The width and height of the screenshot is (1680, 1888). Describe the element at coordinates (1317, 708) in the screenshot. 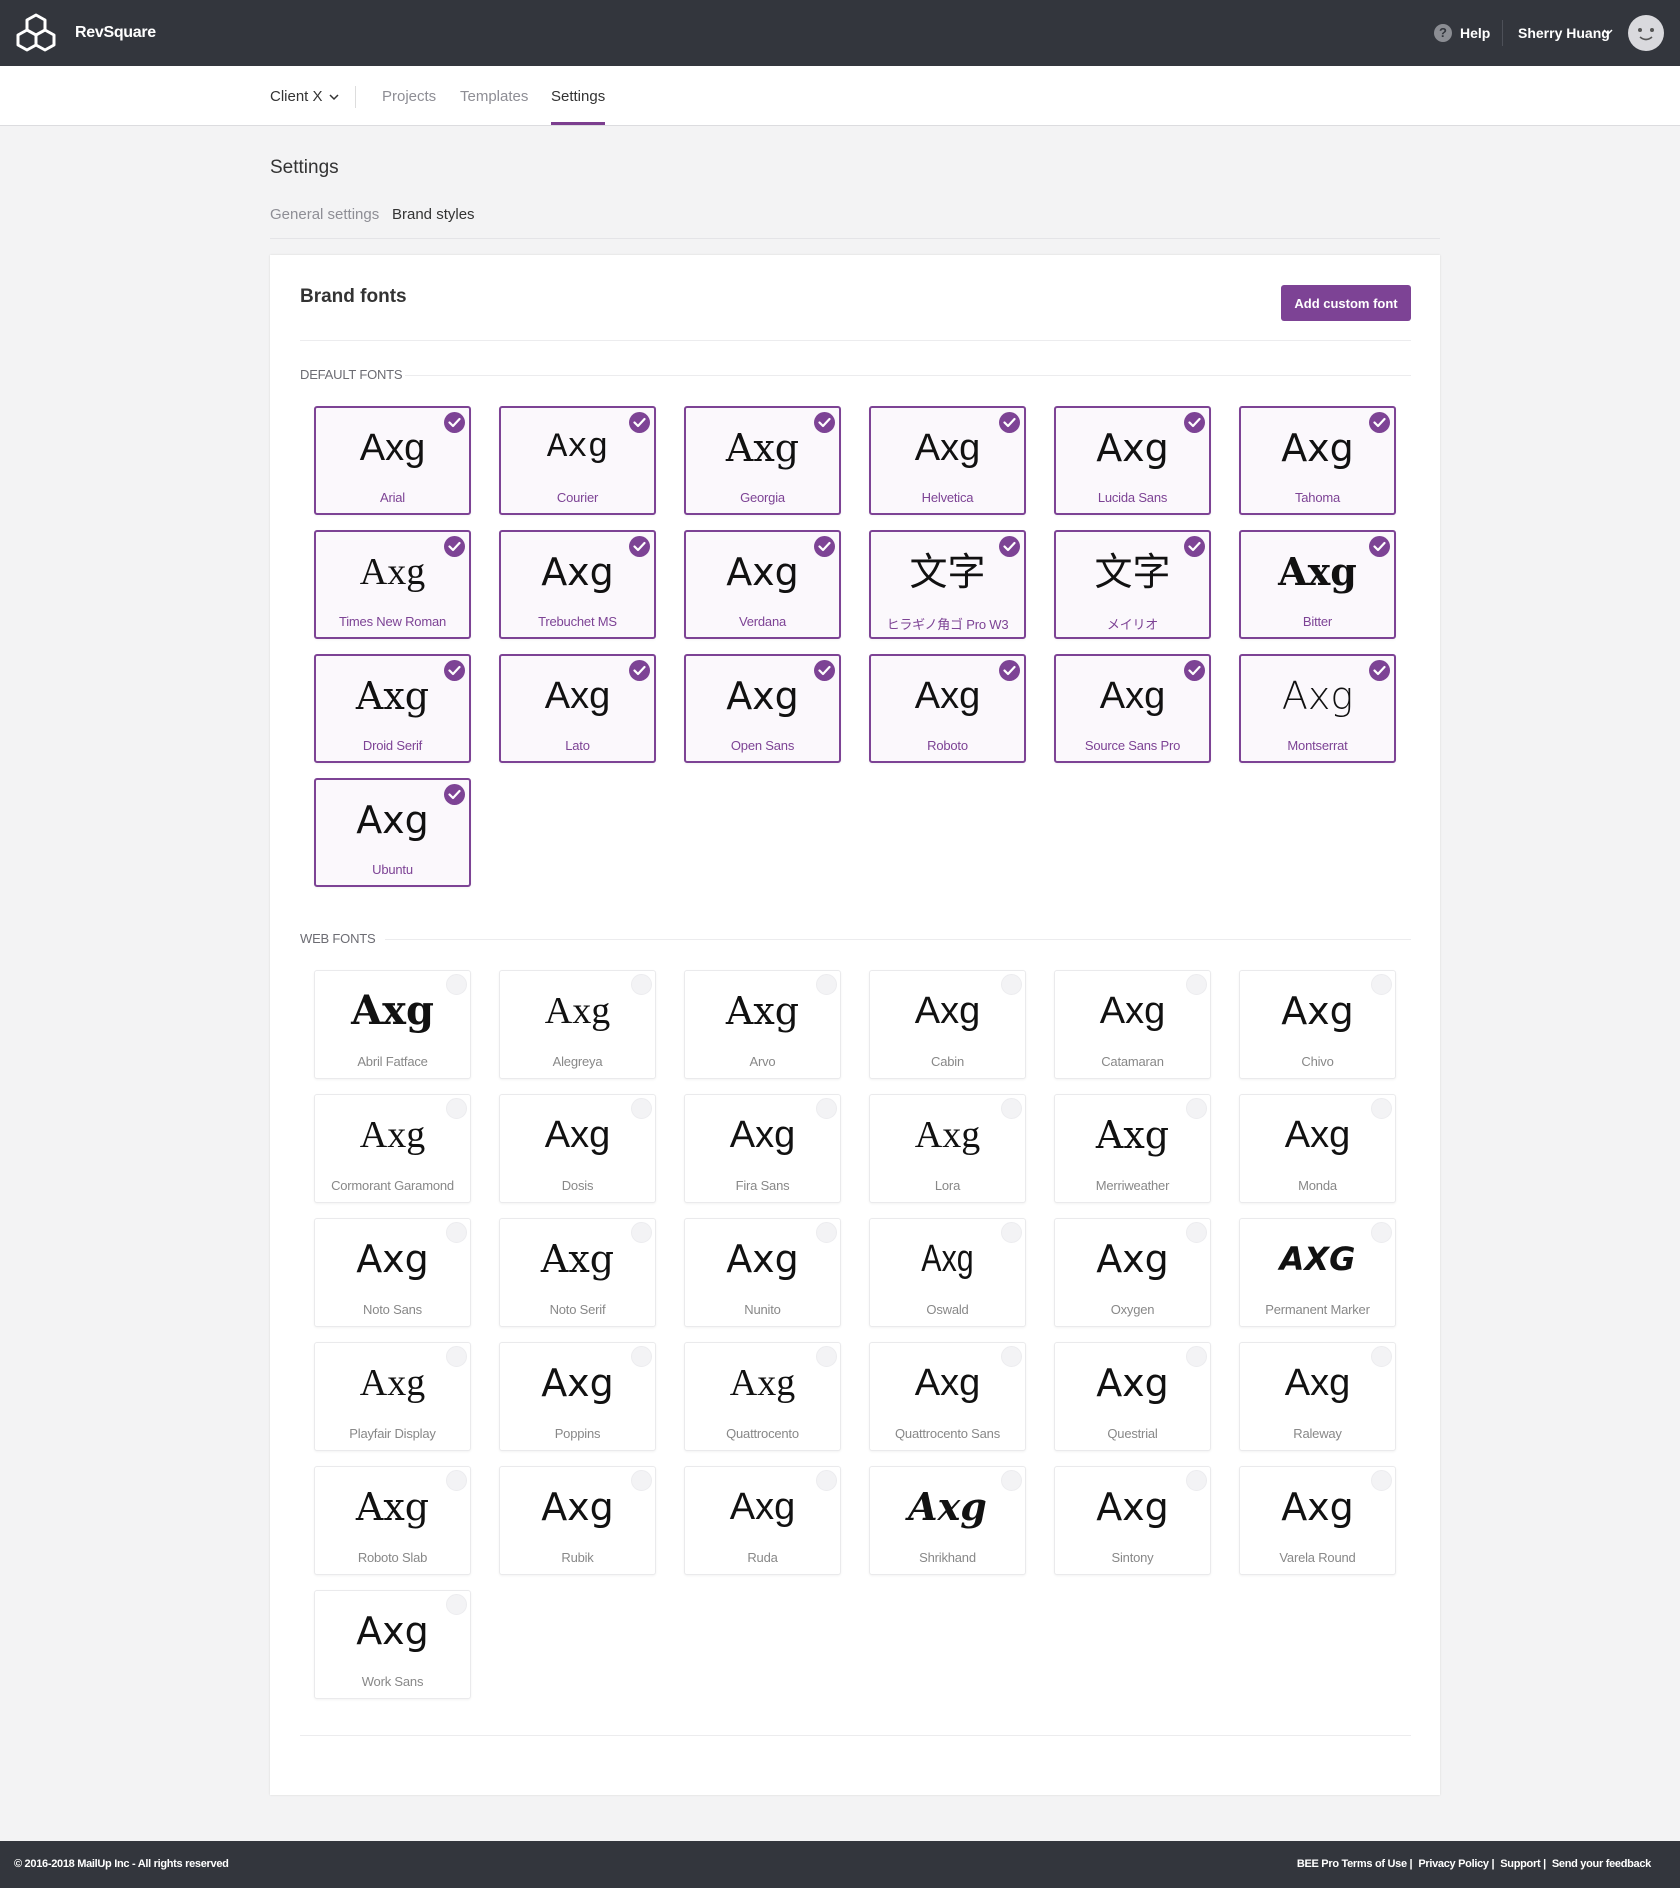

I see `font-card-montserrat: Axg Montserrat` at that location.